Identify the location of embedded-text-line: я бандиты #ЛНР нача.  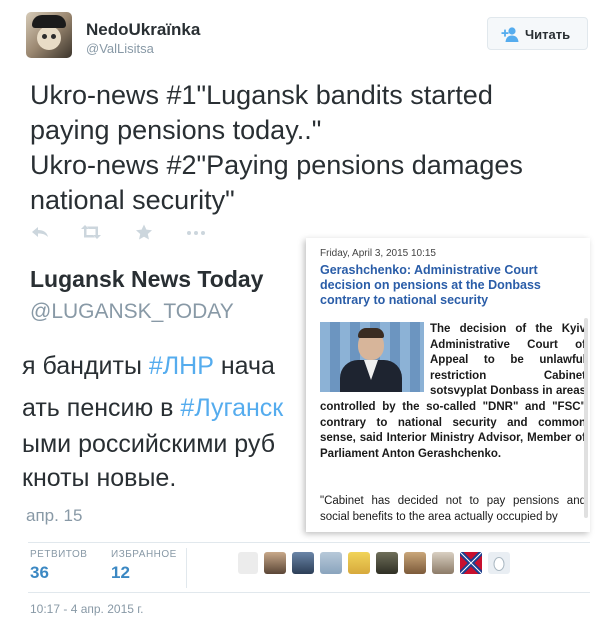
(148, 366).